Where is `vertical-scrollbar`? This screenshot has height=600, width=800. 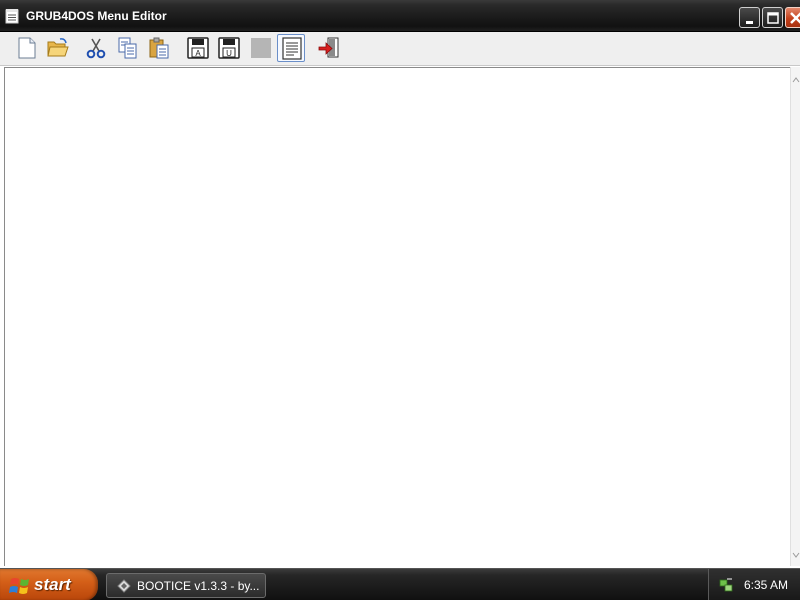
vertical-scrollbar is located at coordinates (795, 316).